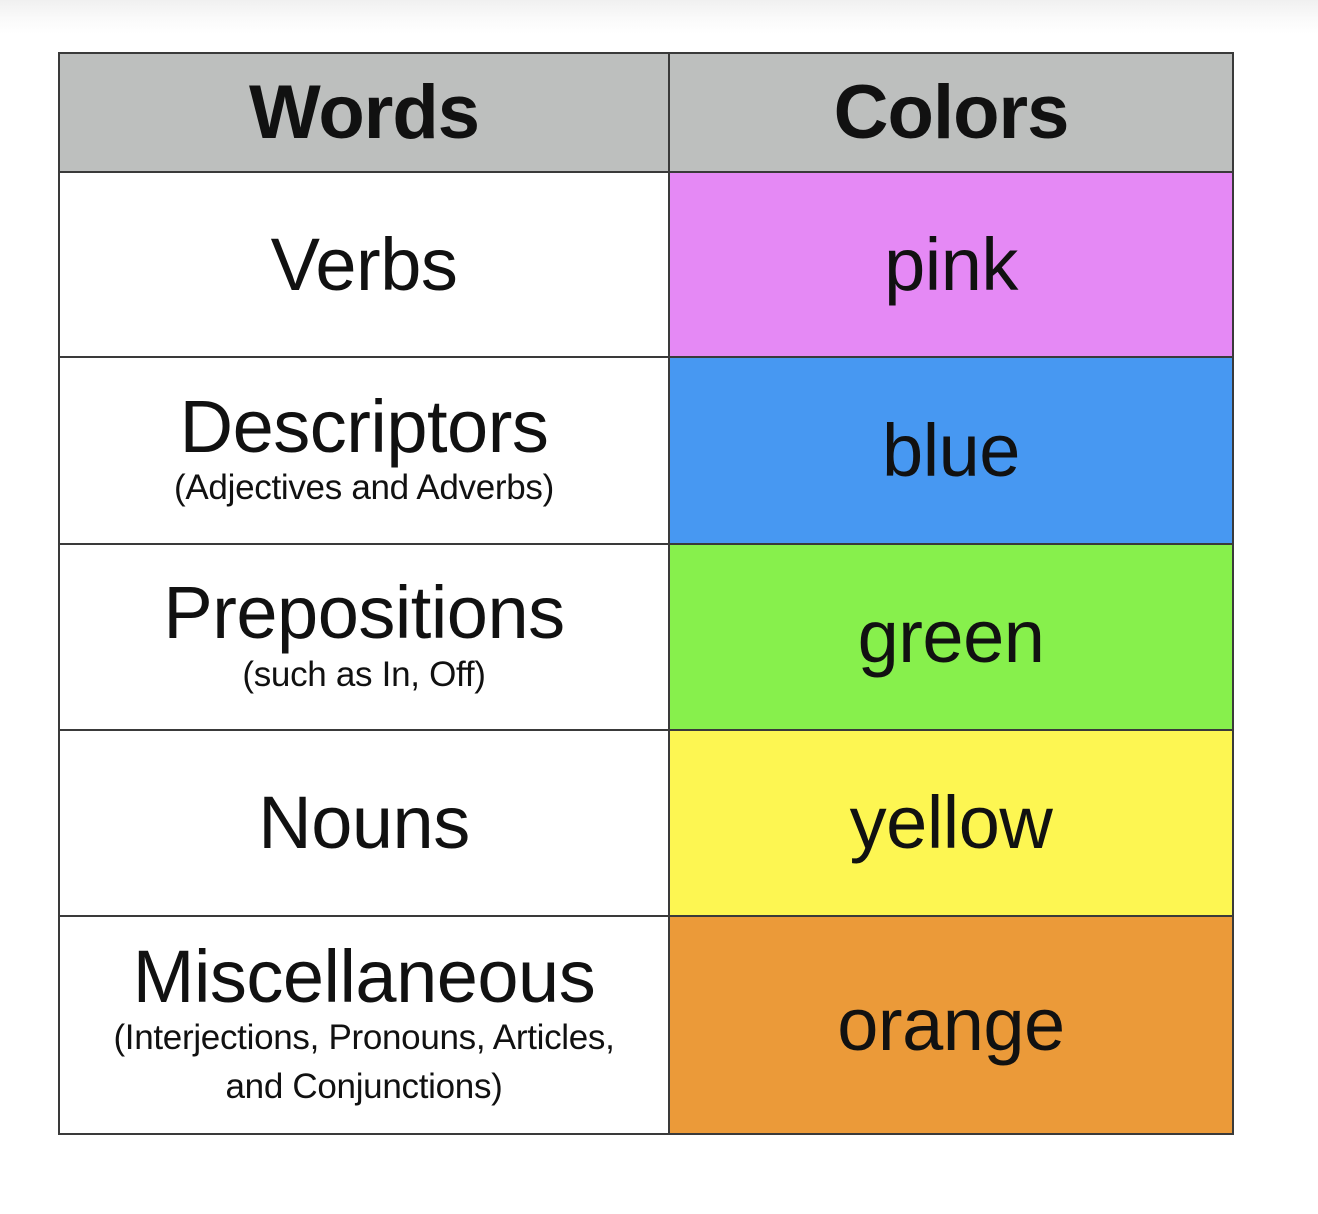 Image resolution: width=1318 pixels, height=1214 pixels. I want to click on word-label: Nouns, so click(364, 823).